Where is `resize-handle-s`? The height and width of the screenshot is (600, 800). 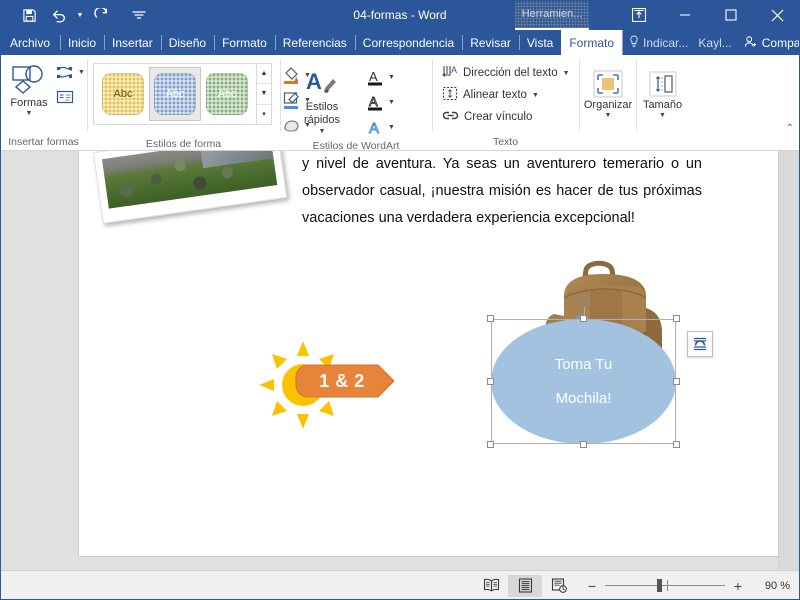
resize-handle-s is located at coordinates (583, 444).